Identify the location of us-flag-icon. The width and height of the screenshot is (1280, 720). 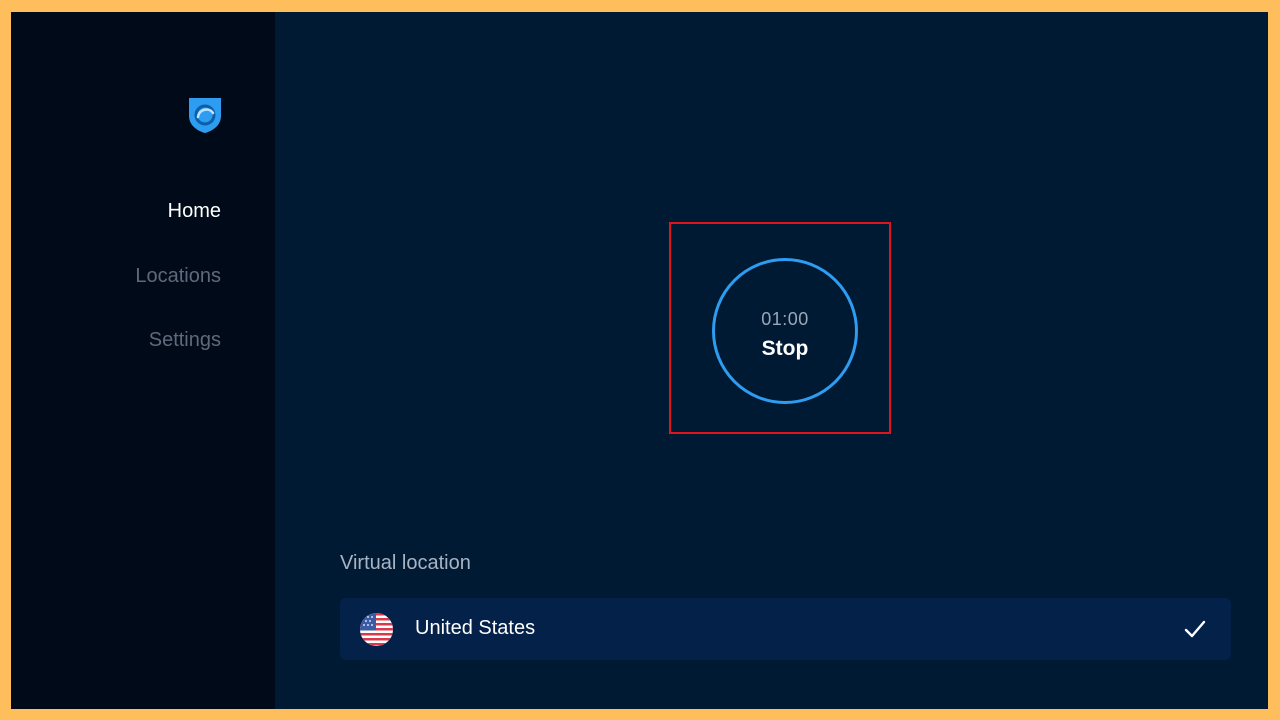
(376, 629).